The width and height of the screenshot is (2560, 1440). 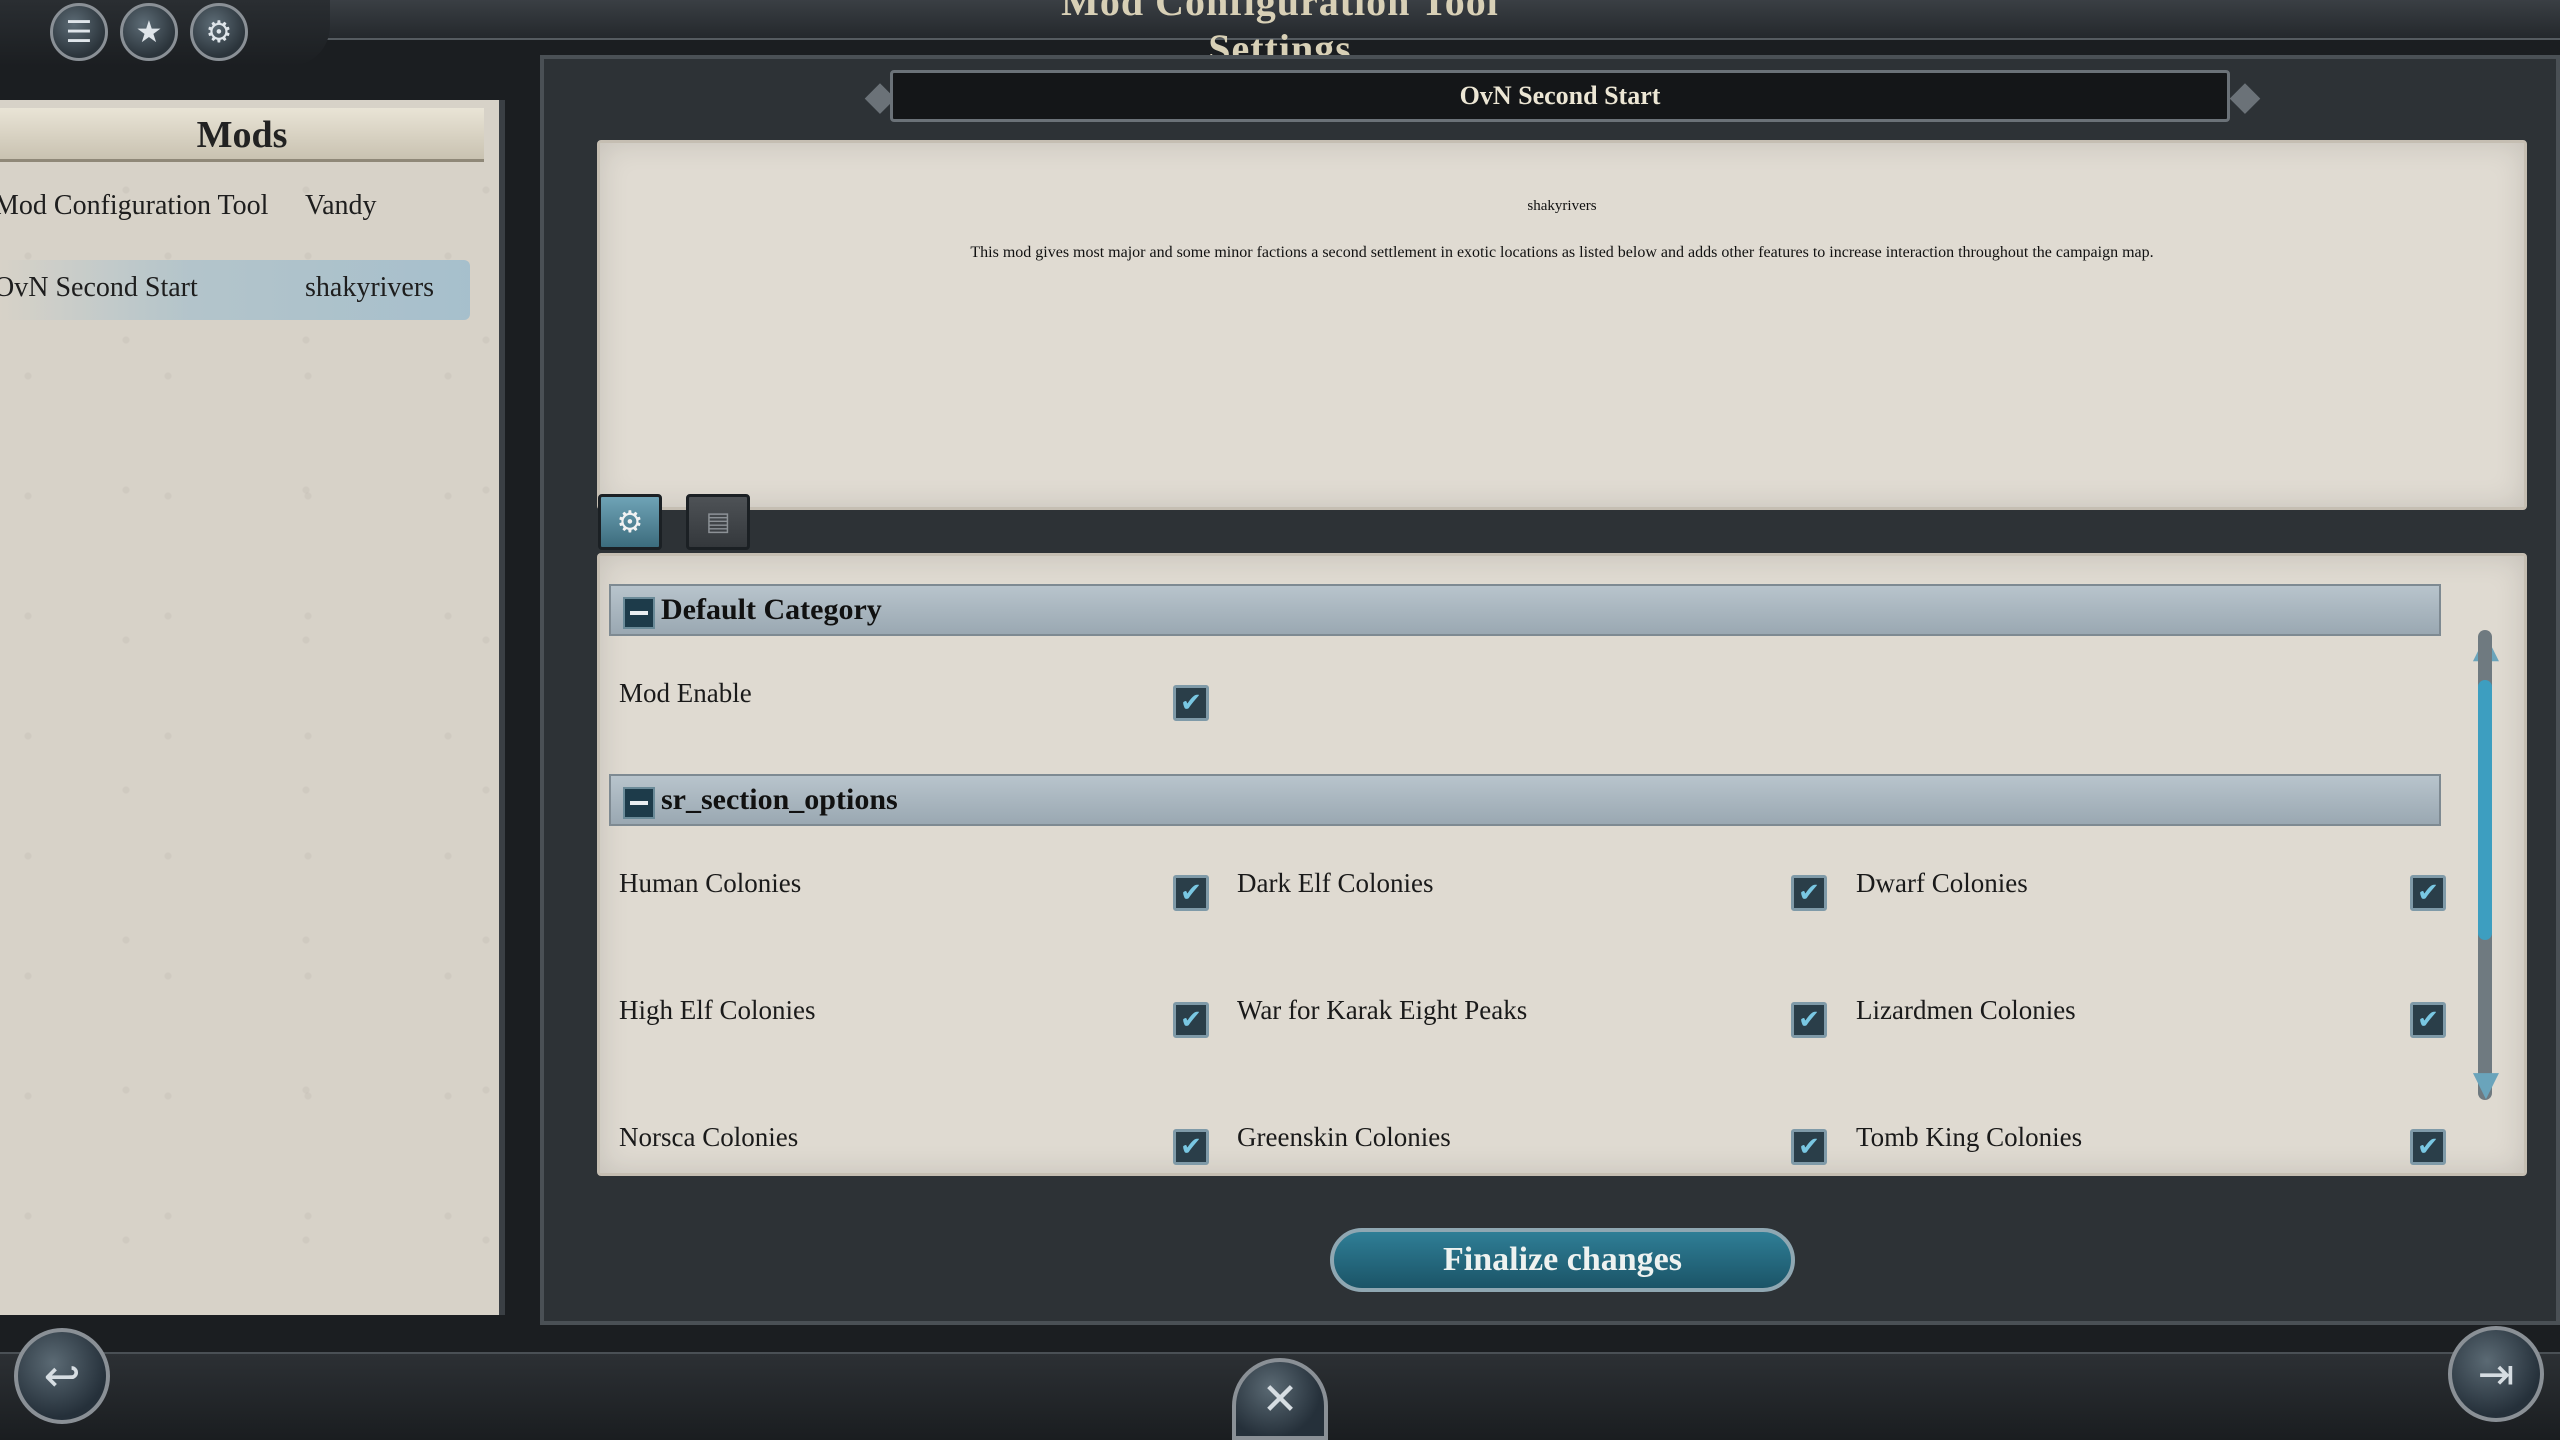 What do you see at coordinates (1562, 1260) in the screenshot?
I see `finalize-changes-button: Finalize changes` at bounding box center [1562, 1260].